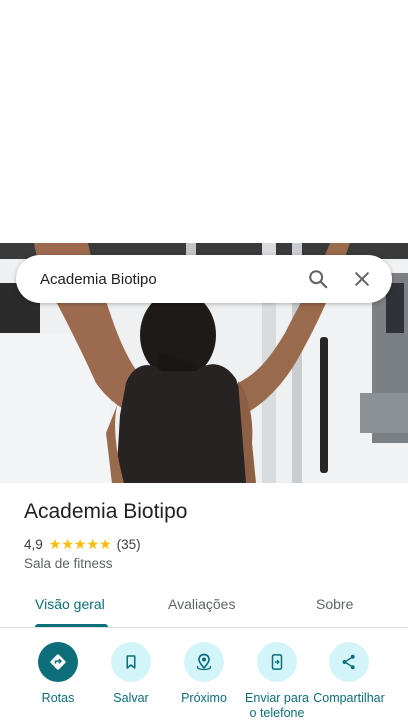  What do you see at coordinates (277, 662) in the screenshot?
I see `send-to-phone-icon` at bounding box center [277, 662].